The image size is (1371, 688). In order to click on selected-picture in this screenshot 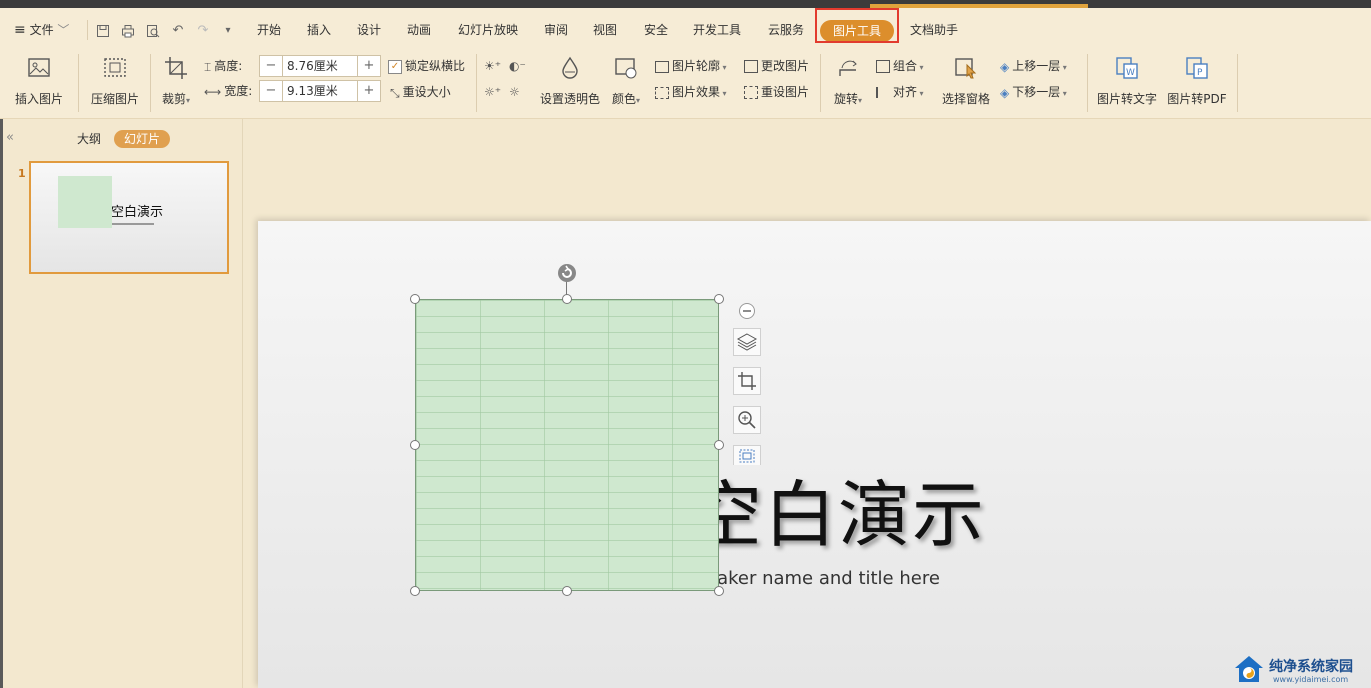, I will do `click(567, 445)`.